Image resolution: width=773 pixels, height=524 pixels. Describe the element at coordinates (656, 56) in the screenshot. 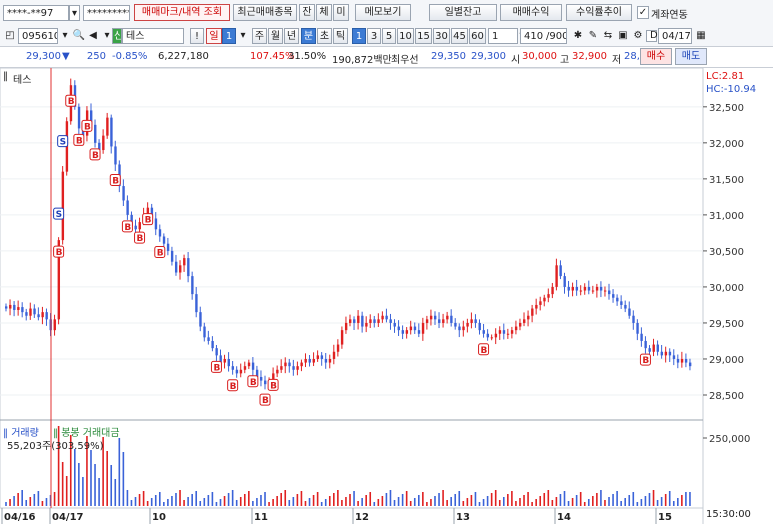

I see `buy-button: 매수` at that location.